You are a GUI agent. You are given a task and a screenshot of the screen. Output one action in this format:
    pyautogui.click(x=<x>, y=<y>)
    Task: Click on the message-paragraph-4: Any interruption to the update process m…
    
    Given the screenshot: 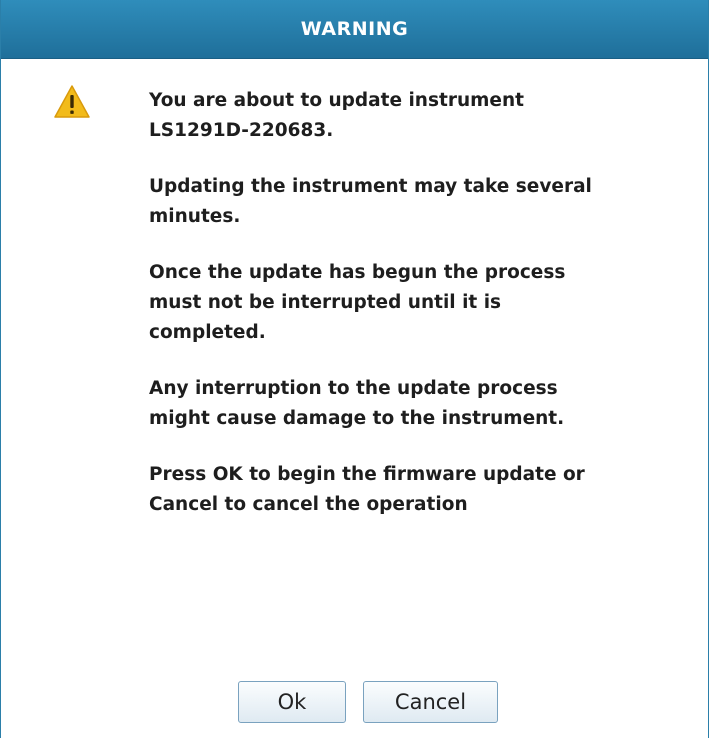 What is the action you would take?
    pyautogui.click(x=357, y=403)
    